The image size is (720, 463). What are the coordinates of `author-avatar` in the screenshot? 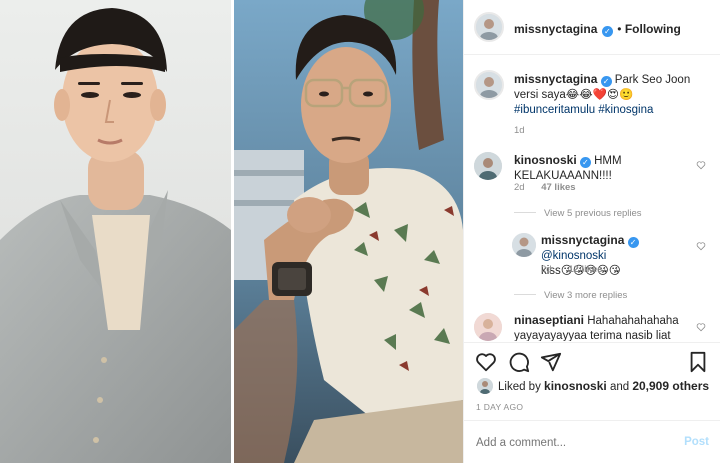 It's located at (489, 27).